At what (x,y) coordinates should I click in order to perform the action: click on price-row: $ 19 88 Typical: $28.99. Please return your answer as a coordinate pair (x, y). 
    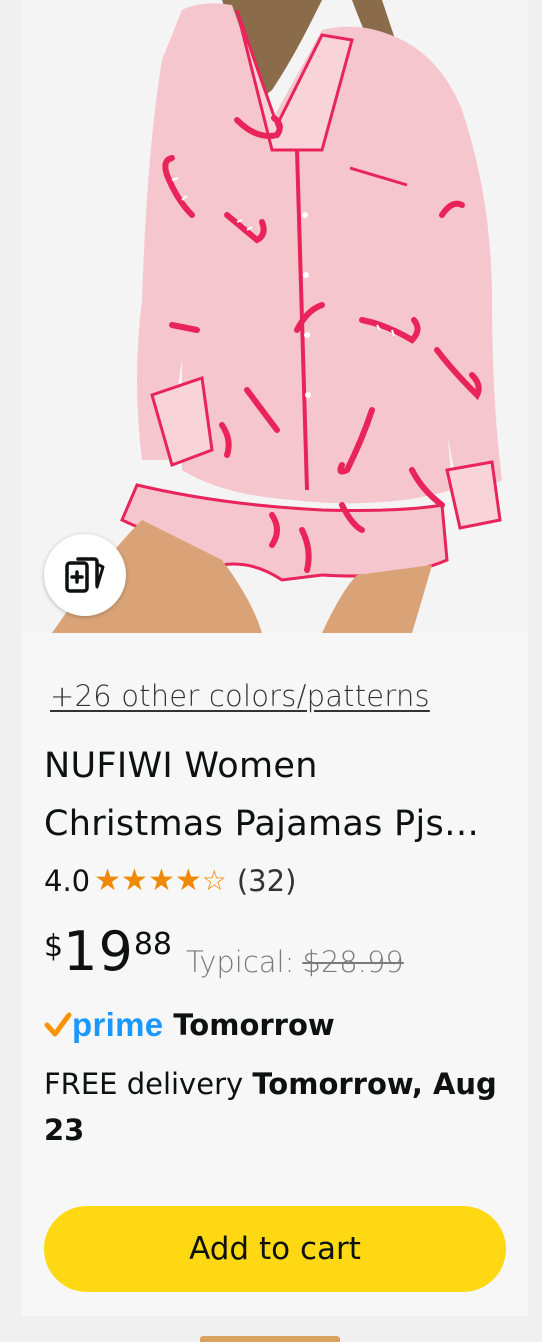
    Looking at the image, I should click on (224, 953).